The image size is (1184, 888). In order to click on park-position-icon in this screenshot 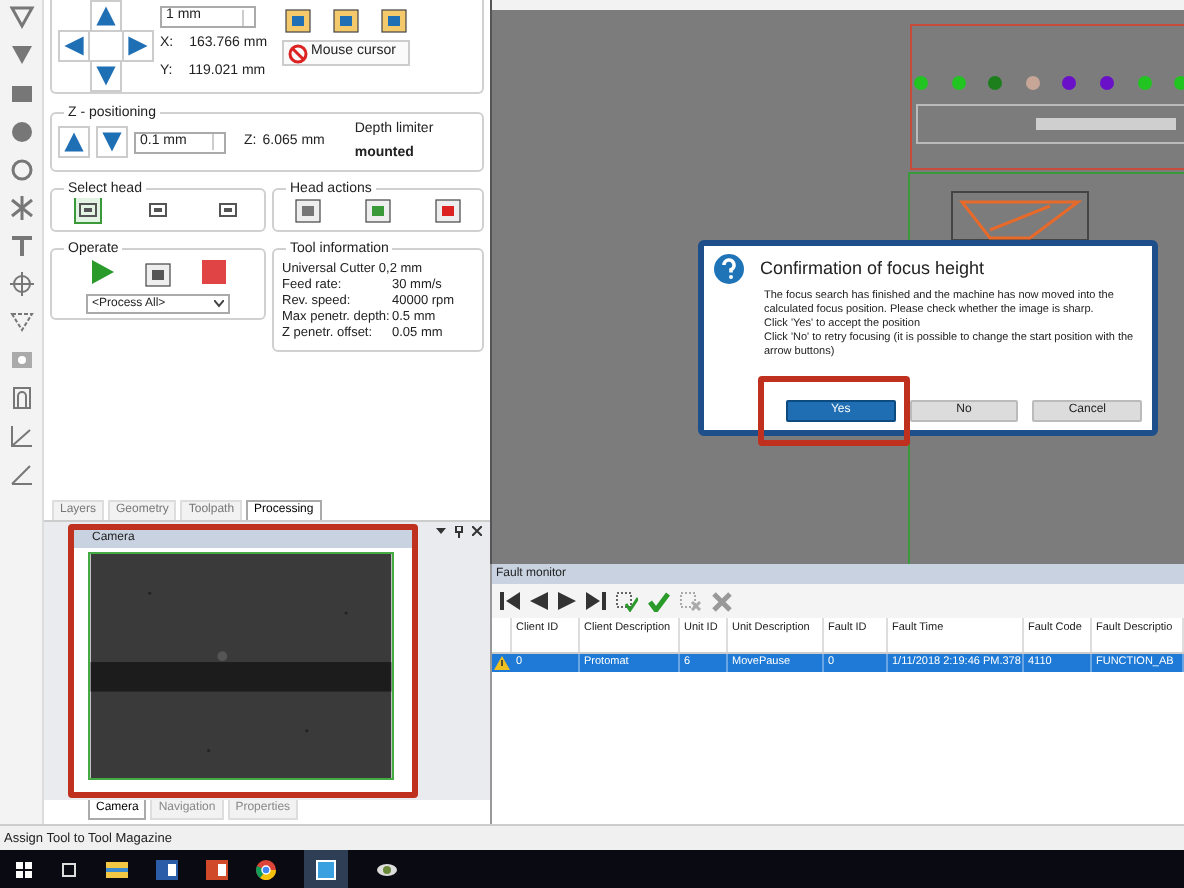, I will do `click(345, 20)`.